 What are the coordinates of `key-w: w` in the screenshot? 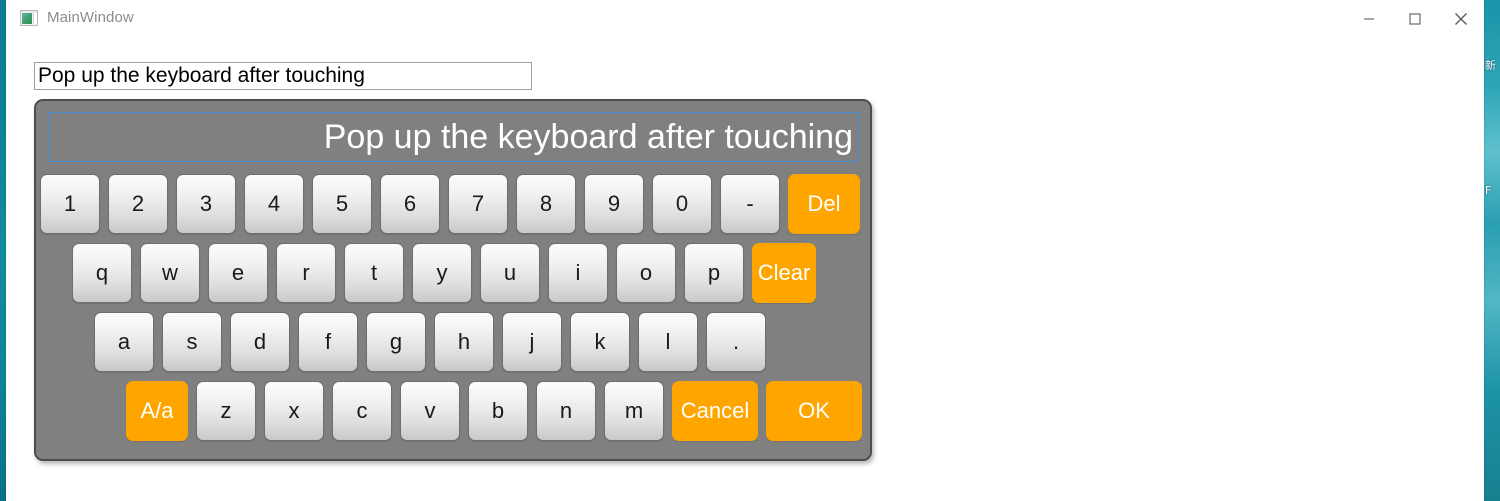 It's located at (170, 273).